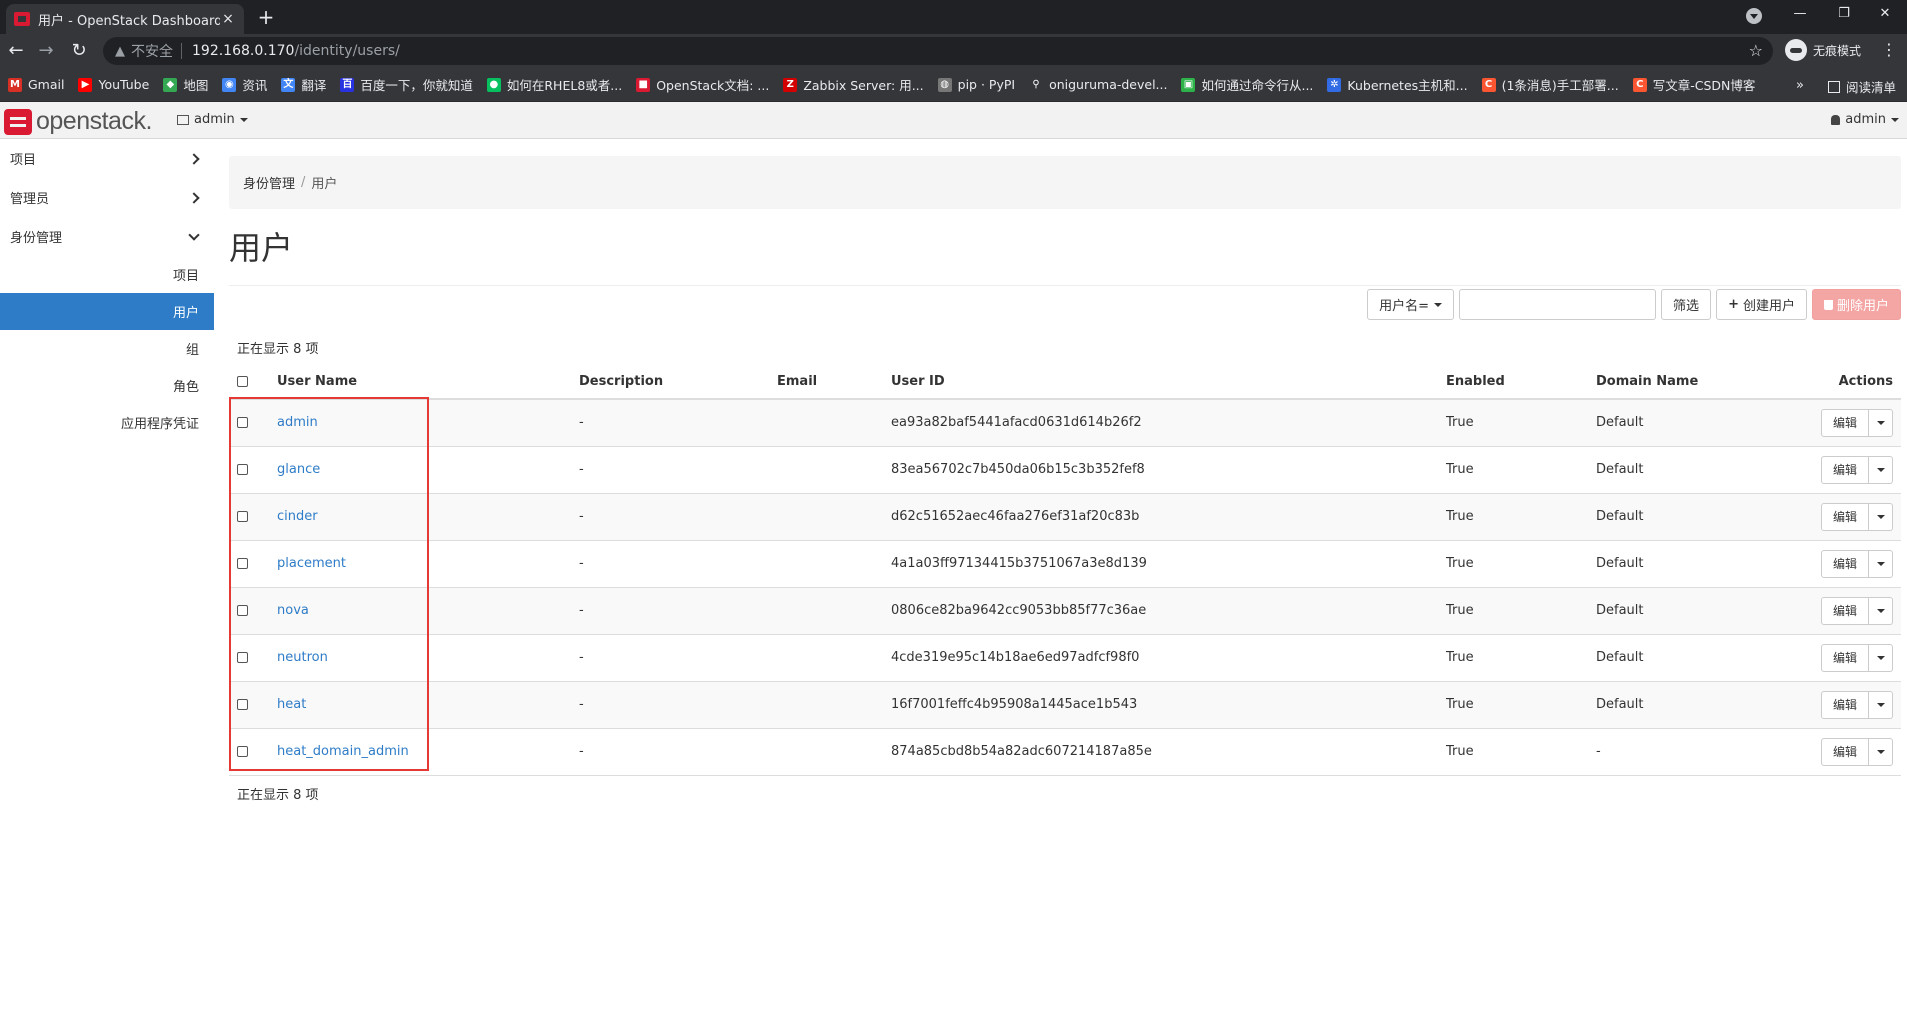  Describe the element at coordinates (242, 381) in the screenshot. I see `select-all-checkbox` at that location.